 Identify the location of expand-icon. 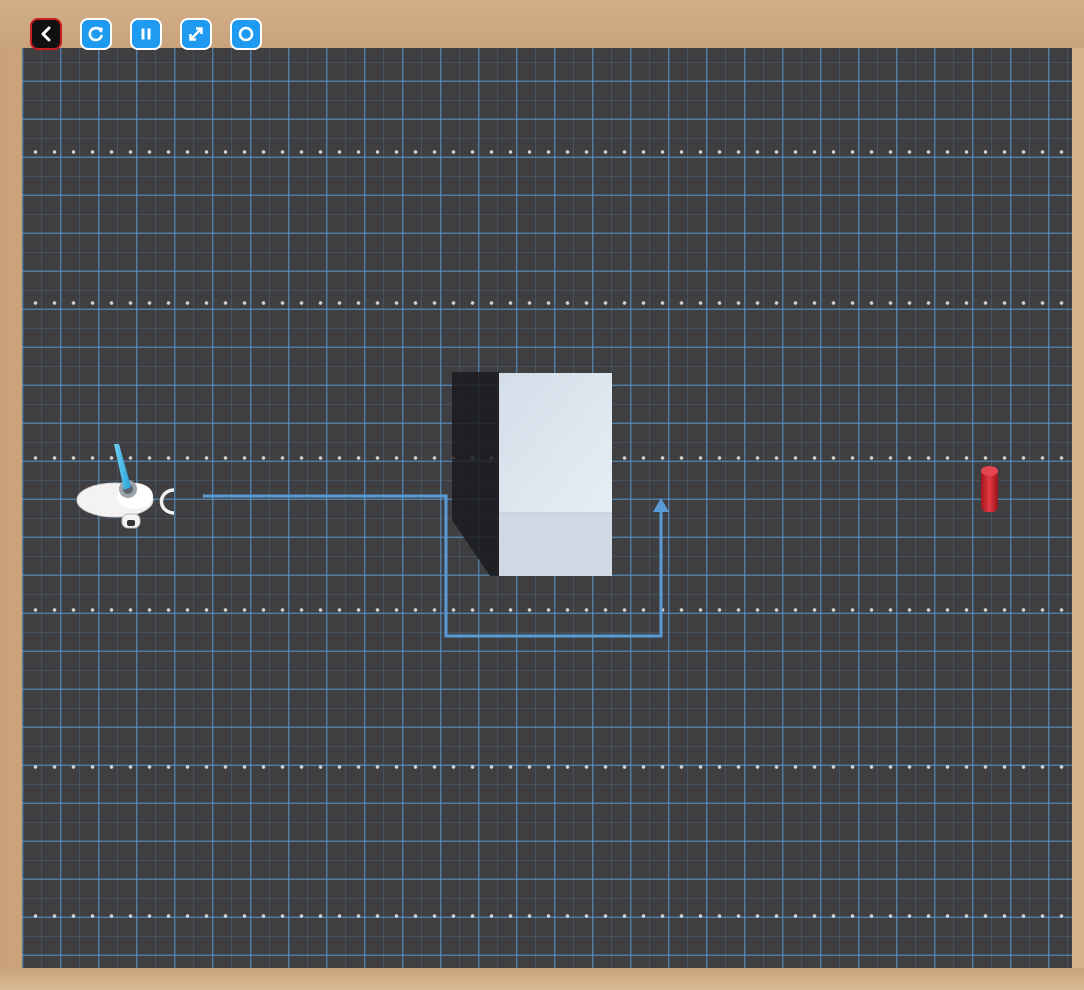
(196, 34).